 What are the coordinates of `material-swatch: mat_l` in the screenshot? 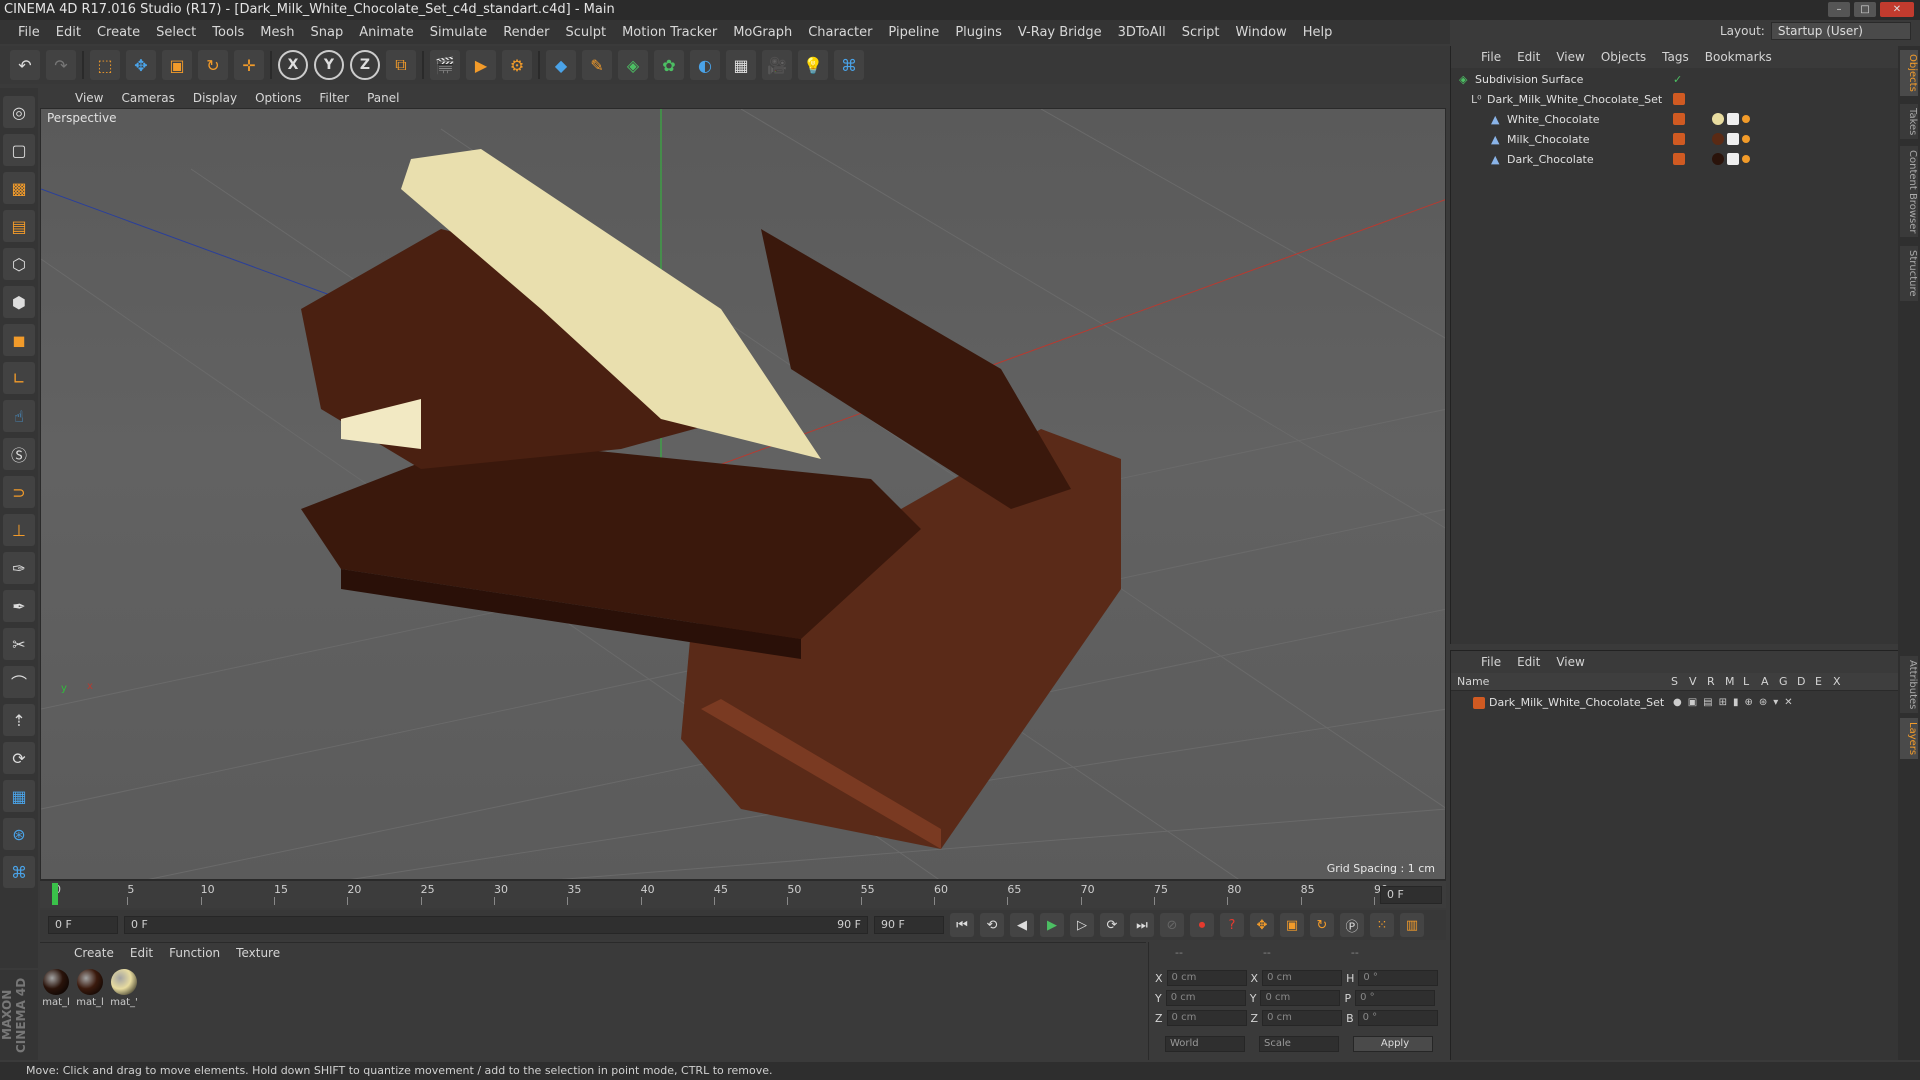 It's located at (90, 988).